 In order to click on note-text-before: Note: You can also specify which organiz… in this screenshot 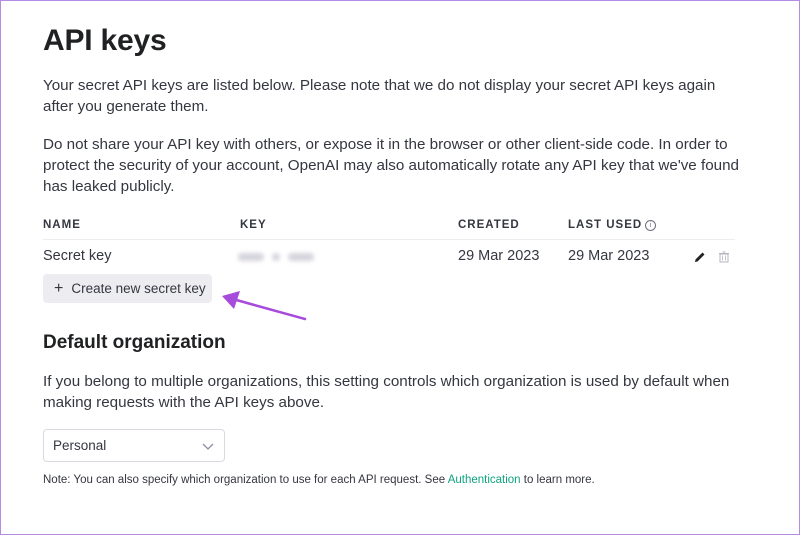, I will do `click(245, 480)`.